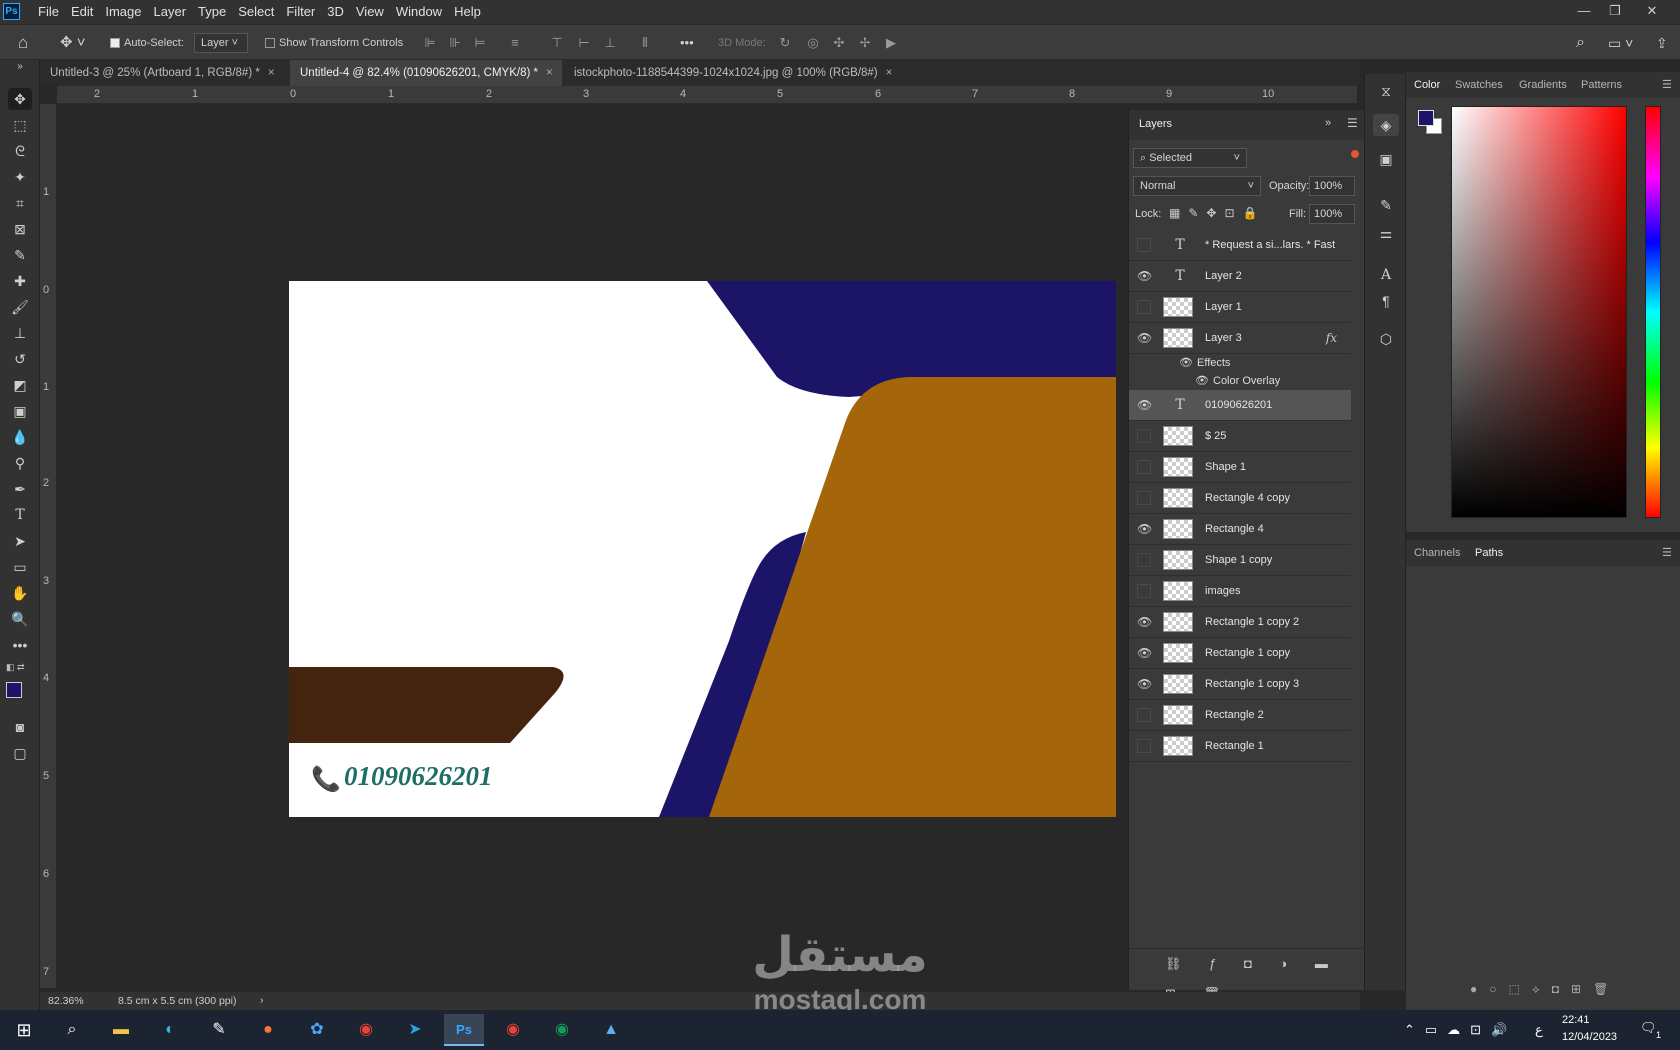 Image resolution: width=1680 pixels, height=1050 pixels. What do you see at coordinates (1386, 91) in the screenshot?
I see `history-icon: ⧖` at bounding box center [1386, 91].